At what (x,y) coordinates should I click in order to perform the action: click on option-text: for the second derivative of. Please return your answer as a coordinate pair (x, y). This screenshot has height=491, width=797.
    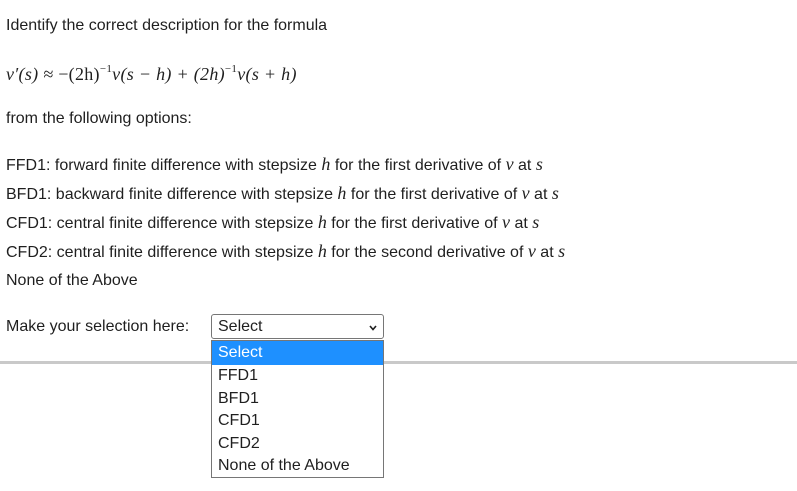
    Looking at the image, I should click on (427, 252).